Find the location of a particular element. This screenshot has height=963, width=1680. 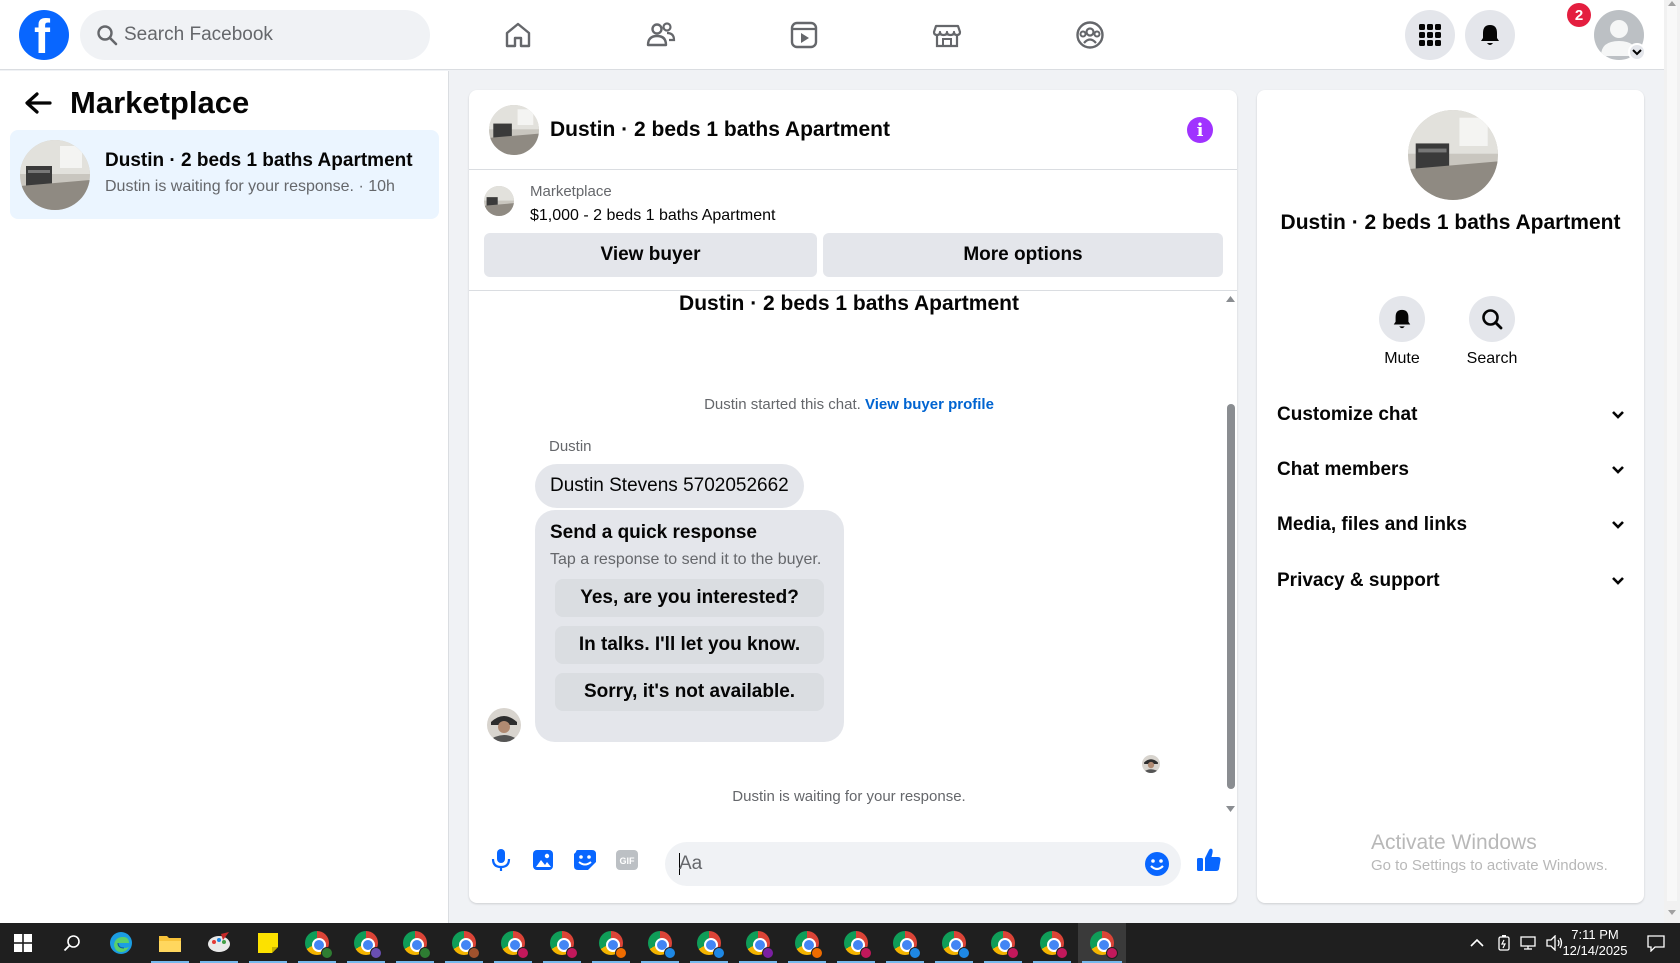

chat-header-thumbnail is located at coordinates (514, 130).